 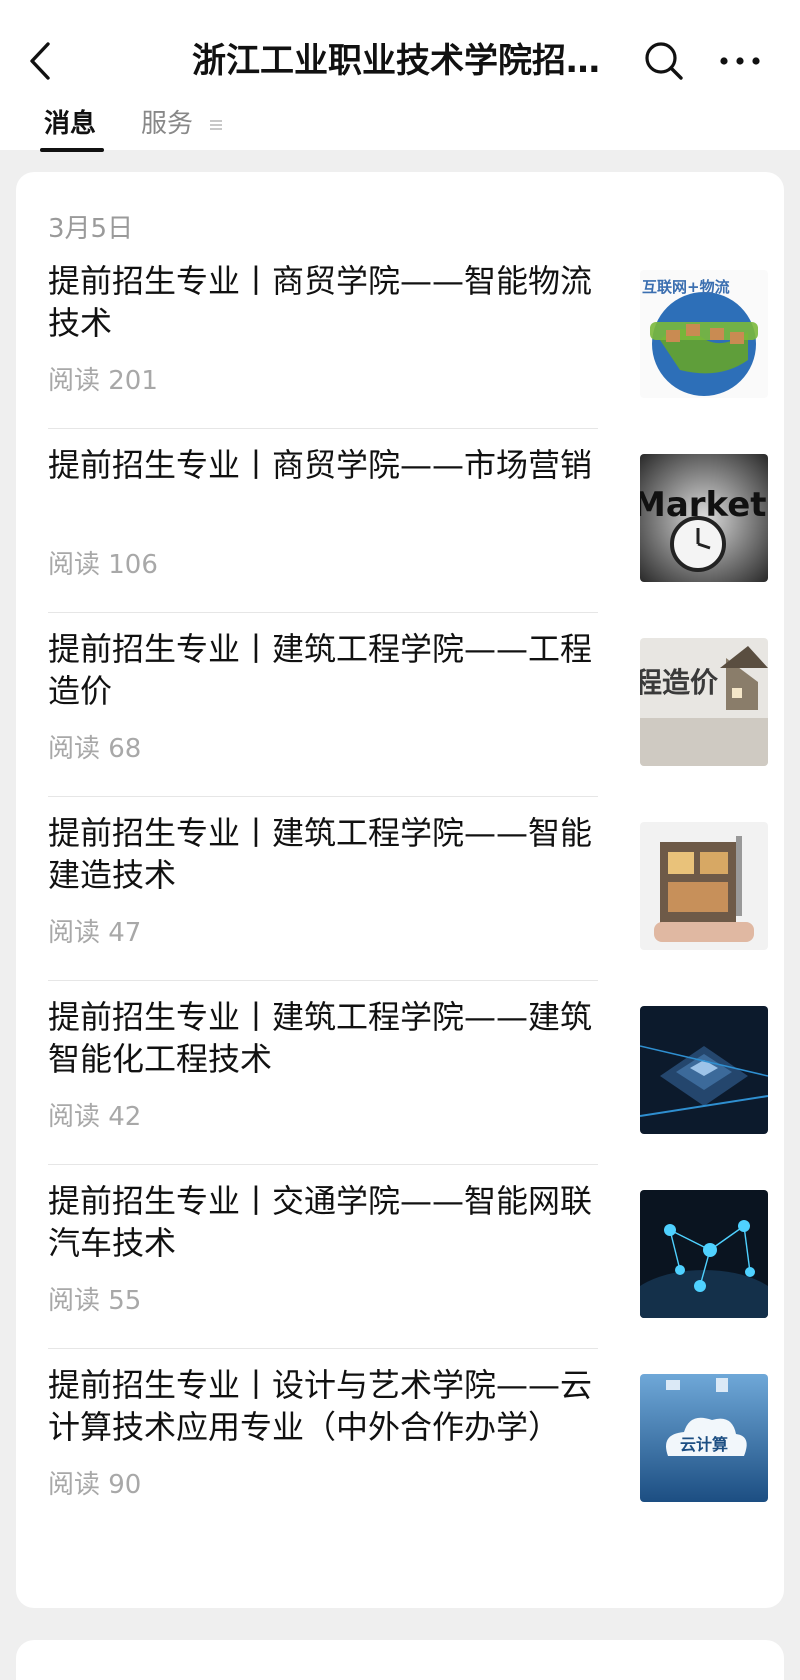 What do you see at coordinates (320, 854) in the screenshot?
I see `article-title: 提前招生专业丨建筑工程学院——智能建造技术` at bounding box center [320, 854].